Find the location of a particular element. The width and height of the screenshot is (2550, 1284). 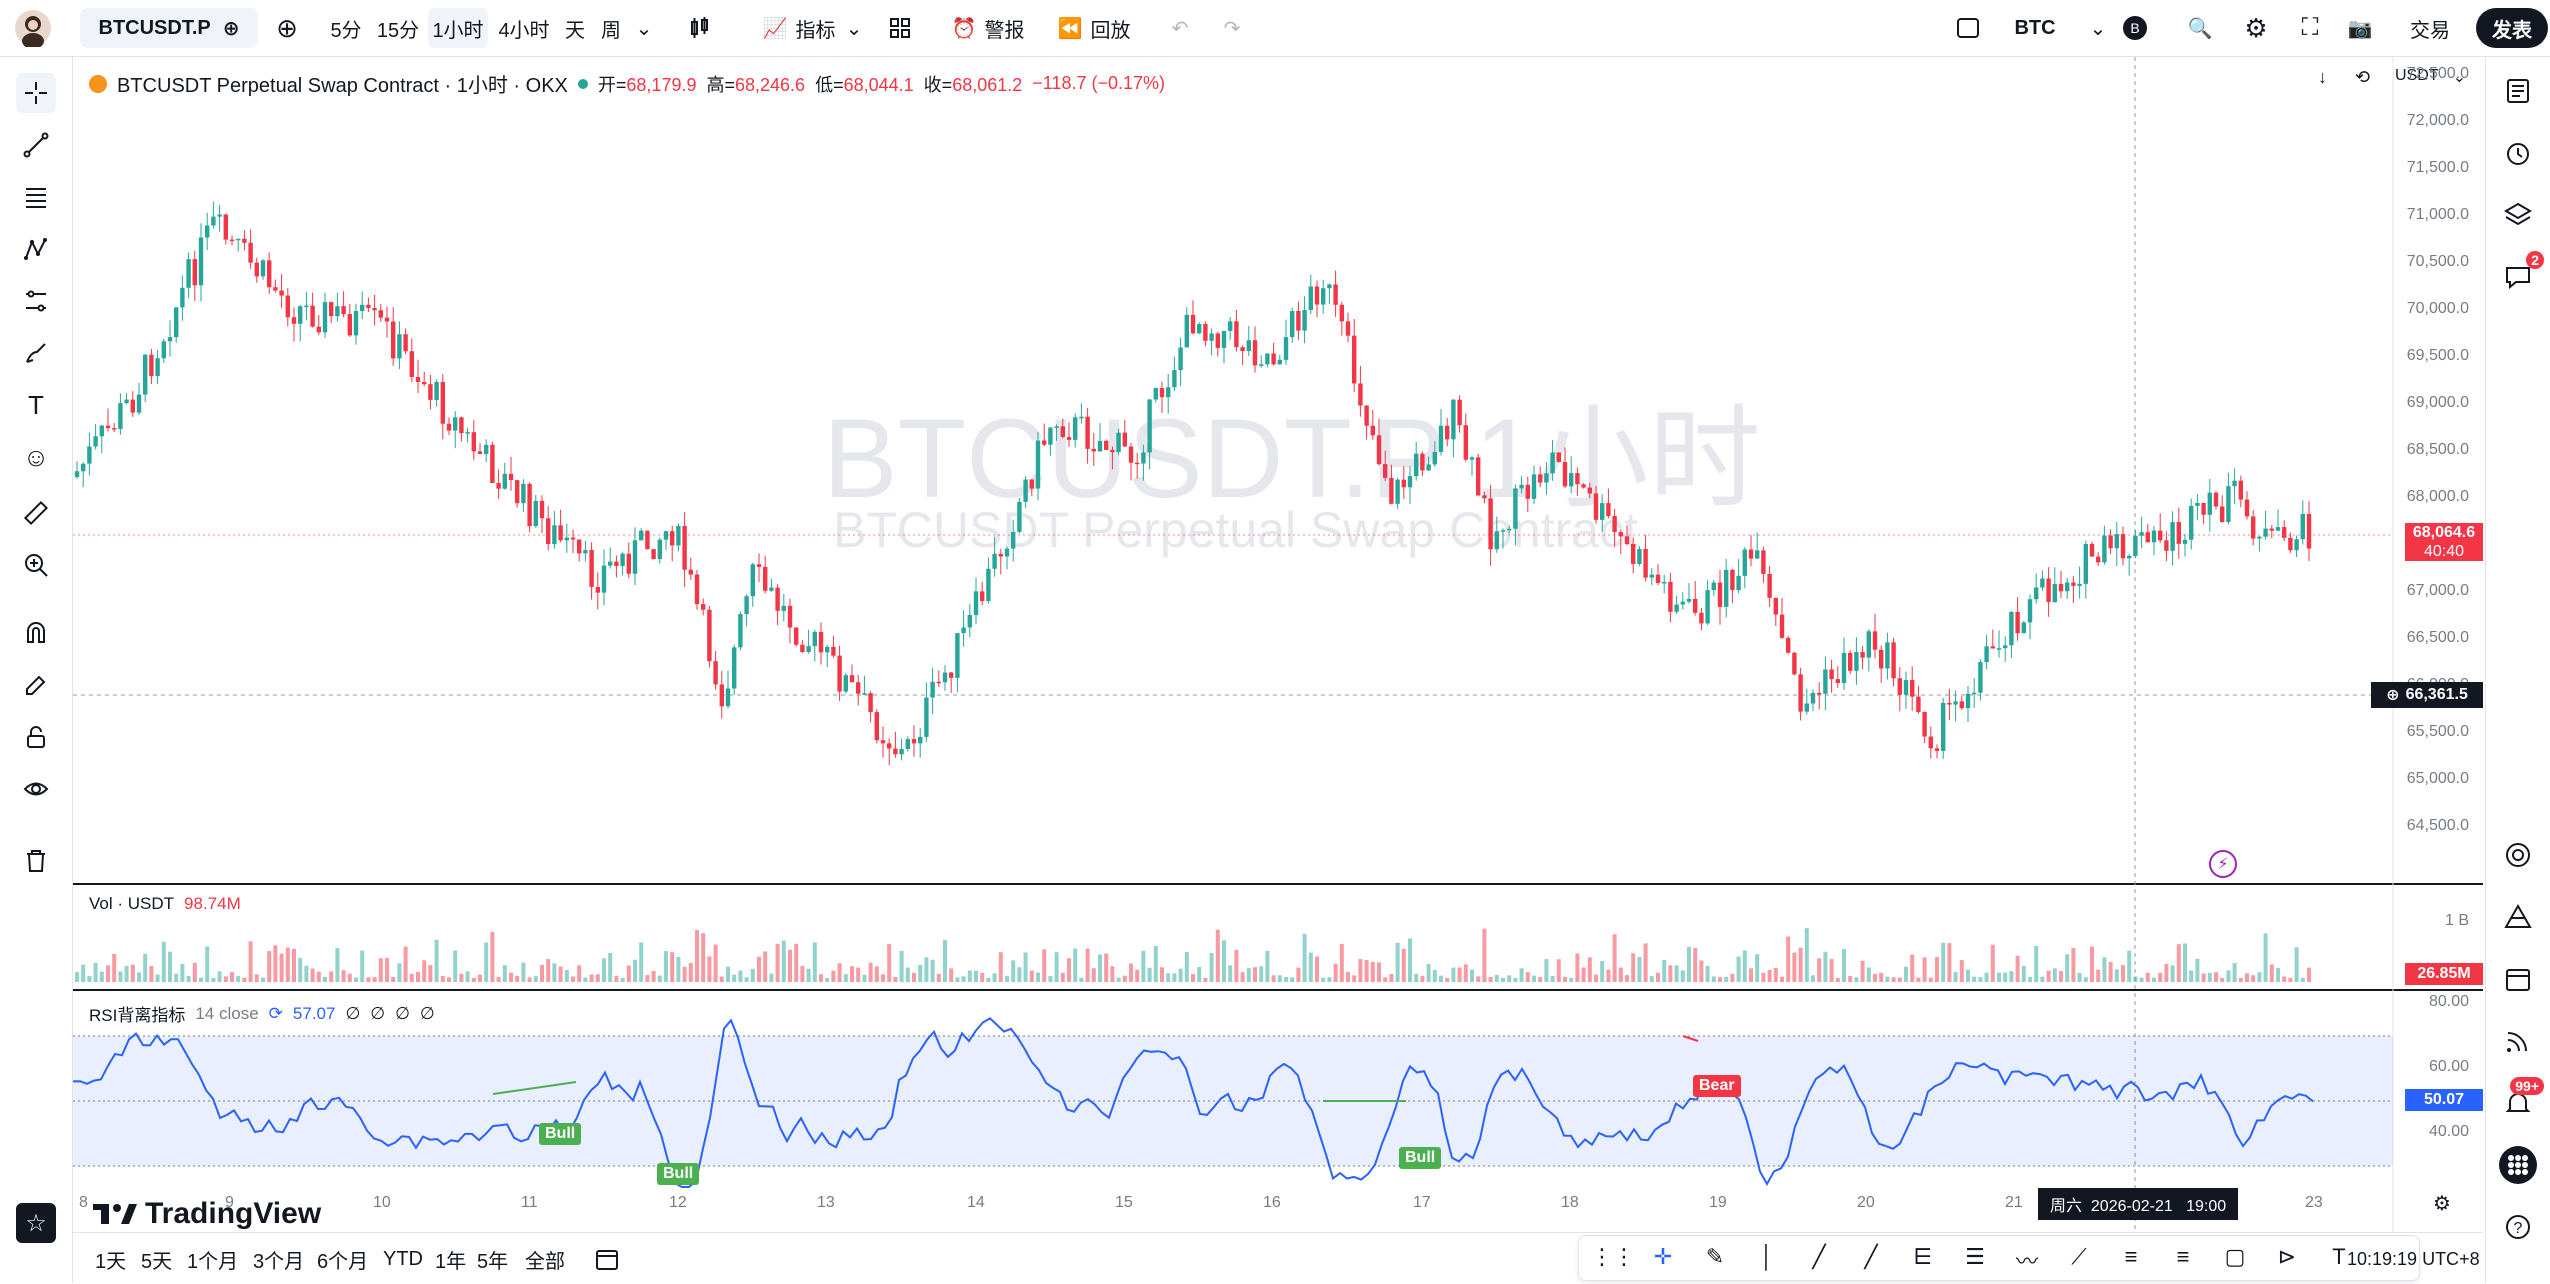

refresh-icon: ⟳ is located at coordinates (276, 1014).